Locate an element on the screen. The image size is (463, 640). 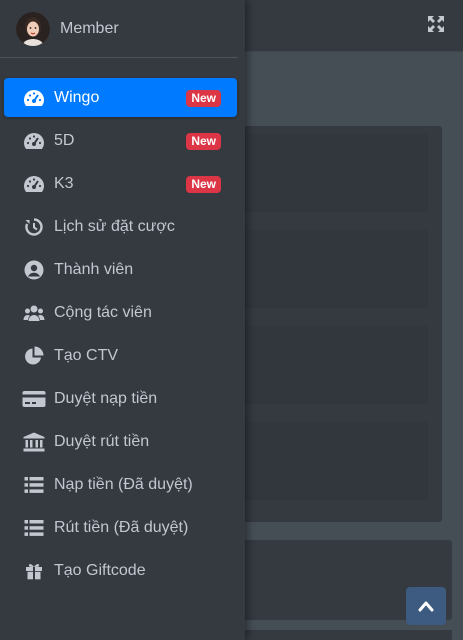
nav-item-approve-withdraw: Duyệt rút tiền is located at coordinates (120, 441).